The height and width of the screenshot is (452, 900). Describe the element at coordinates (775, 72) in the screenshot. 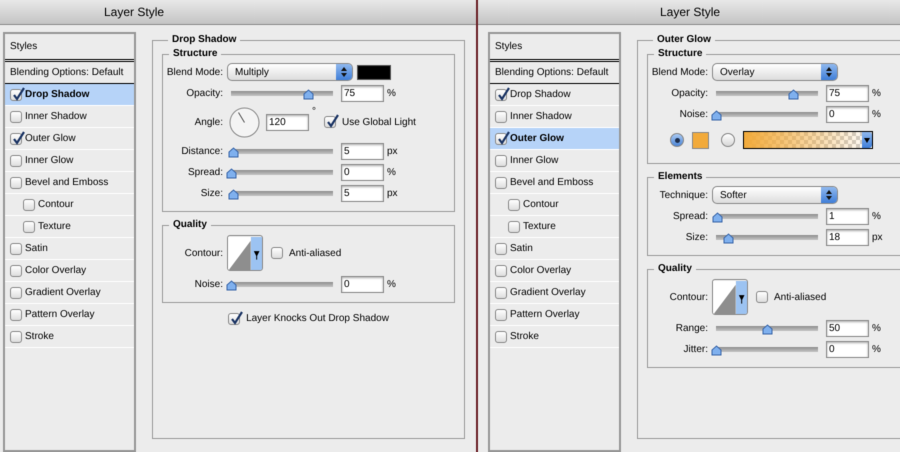

I see `dropdown: Overlay` at that location.